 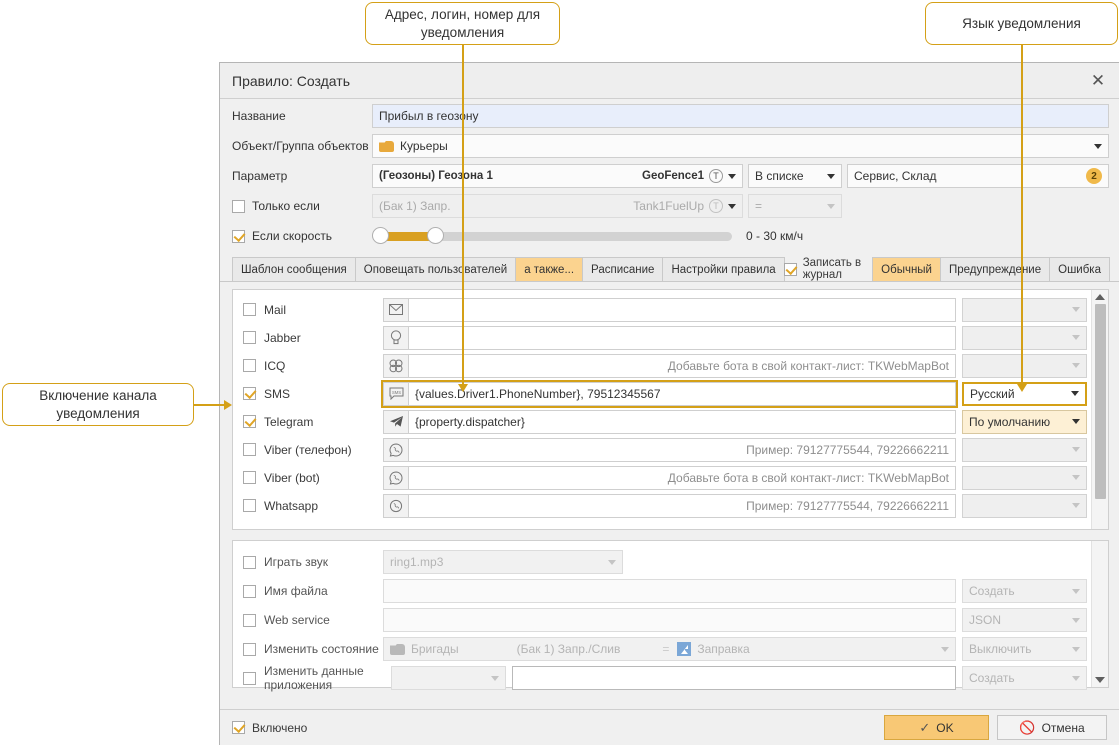 What do you see at coordinates (669, 649) in the screenshot?
I see `action-state-select: Бригады (Бак 1) Запр./Слив = Заправка` at bounding box center [669, 649].